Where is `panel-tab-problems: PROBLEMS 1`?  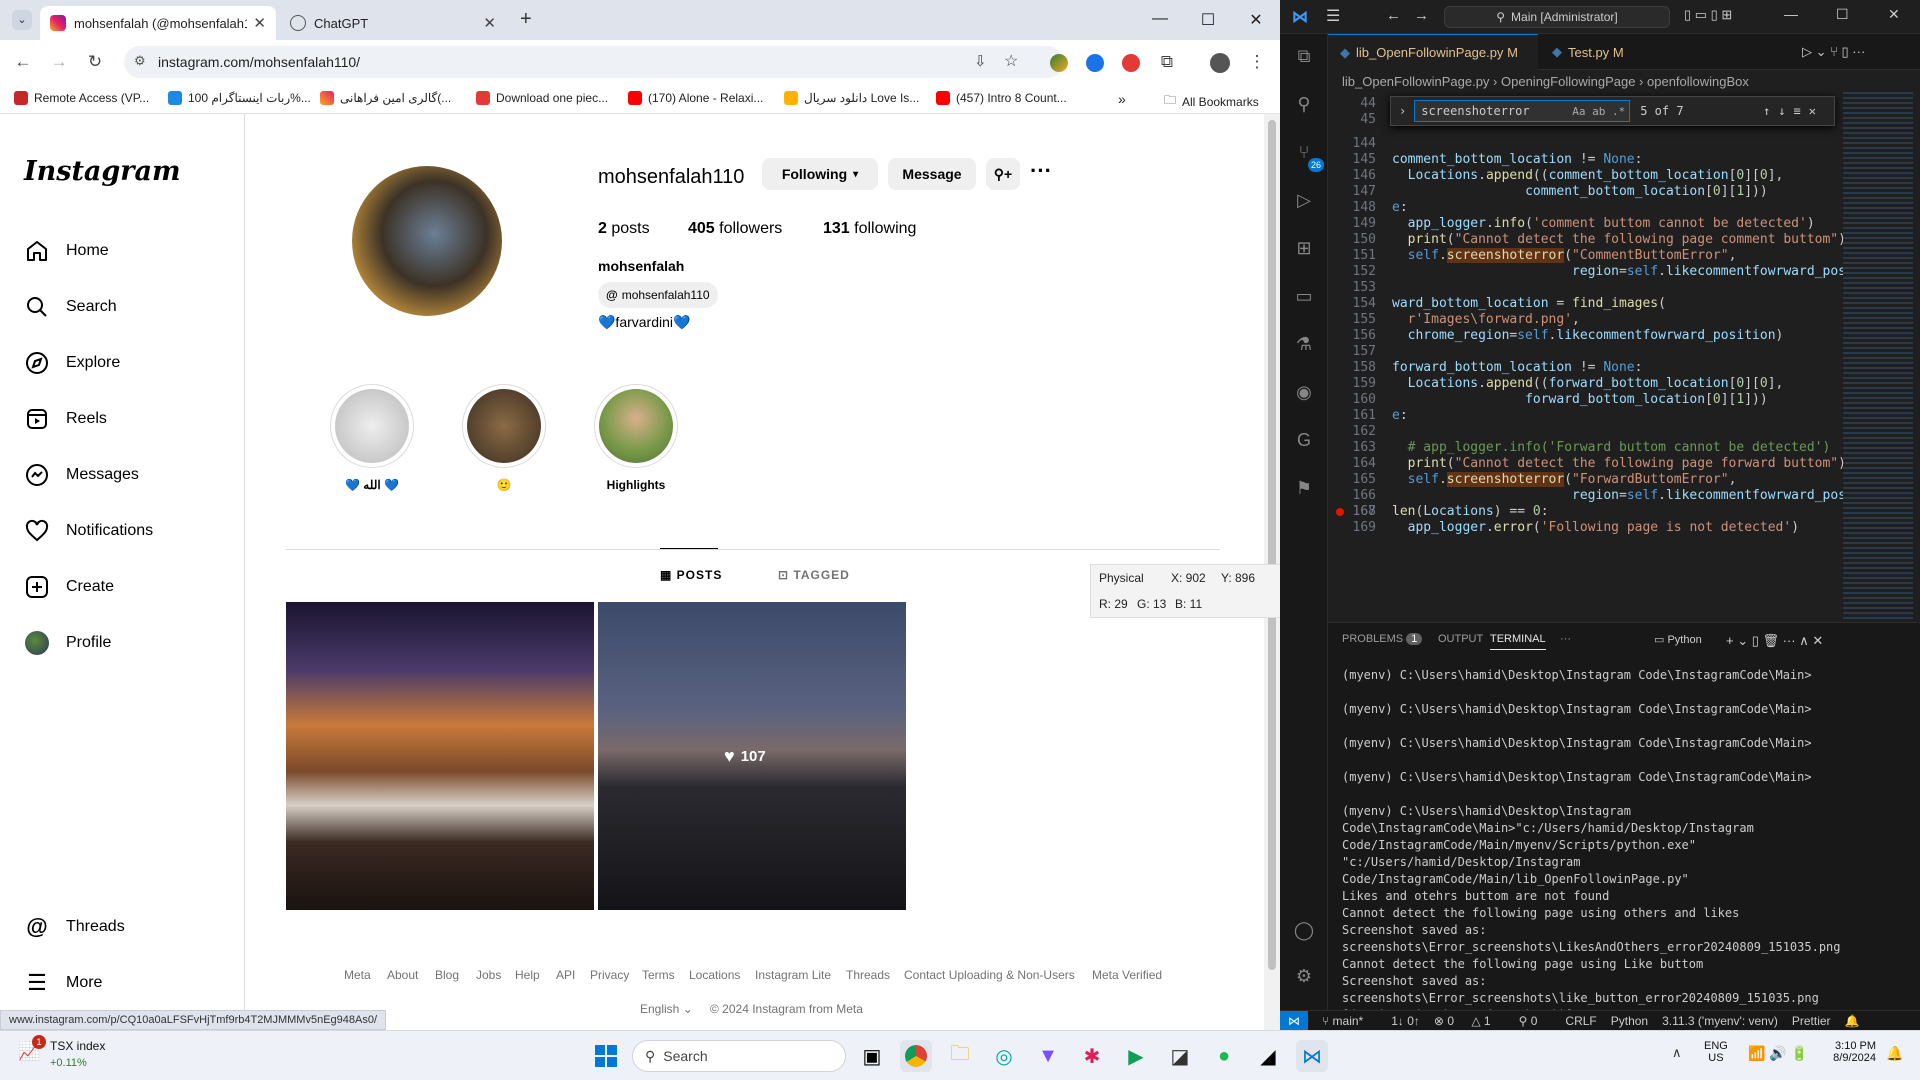 panel-tab-problems: PROBLEMS 1 is located at coordinates (1382, 639).